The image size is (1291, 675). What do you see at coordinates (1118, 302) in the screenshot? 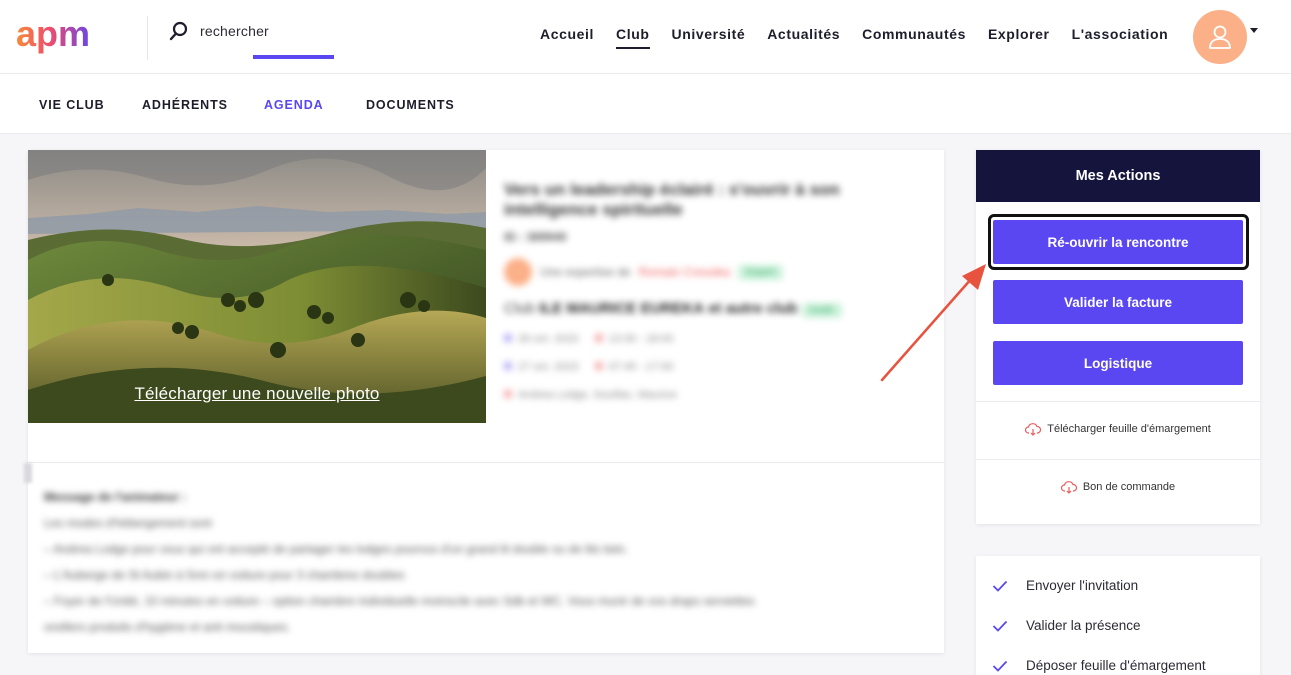
I see `validate-invoice-button: Valider la facture` at bounding box center [1118, 302].